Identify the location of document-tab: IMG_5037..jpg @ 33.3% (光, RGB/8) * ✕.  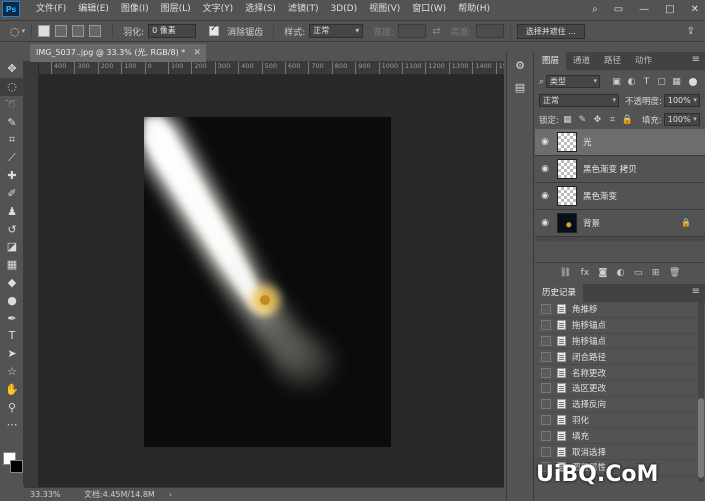
(118, 53).